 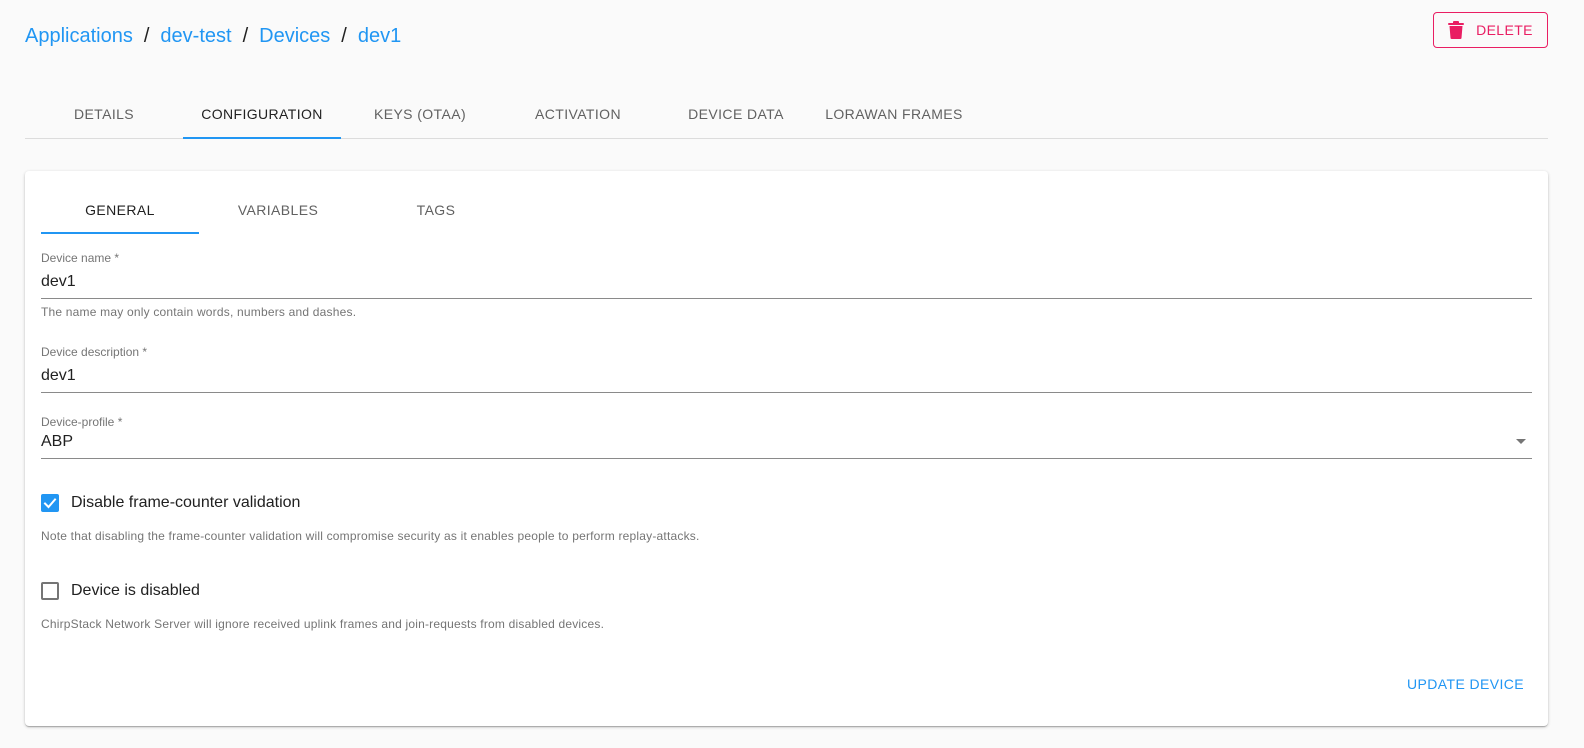 What do you see at coordinates (736, 114) in the screenshot?
I see `tab-device-data: DEVICE DATA` at bounding box center [736, 114].